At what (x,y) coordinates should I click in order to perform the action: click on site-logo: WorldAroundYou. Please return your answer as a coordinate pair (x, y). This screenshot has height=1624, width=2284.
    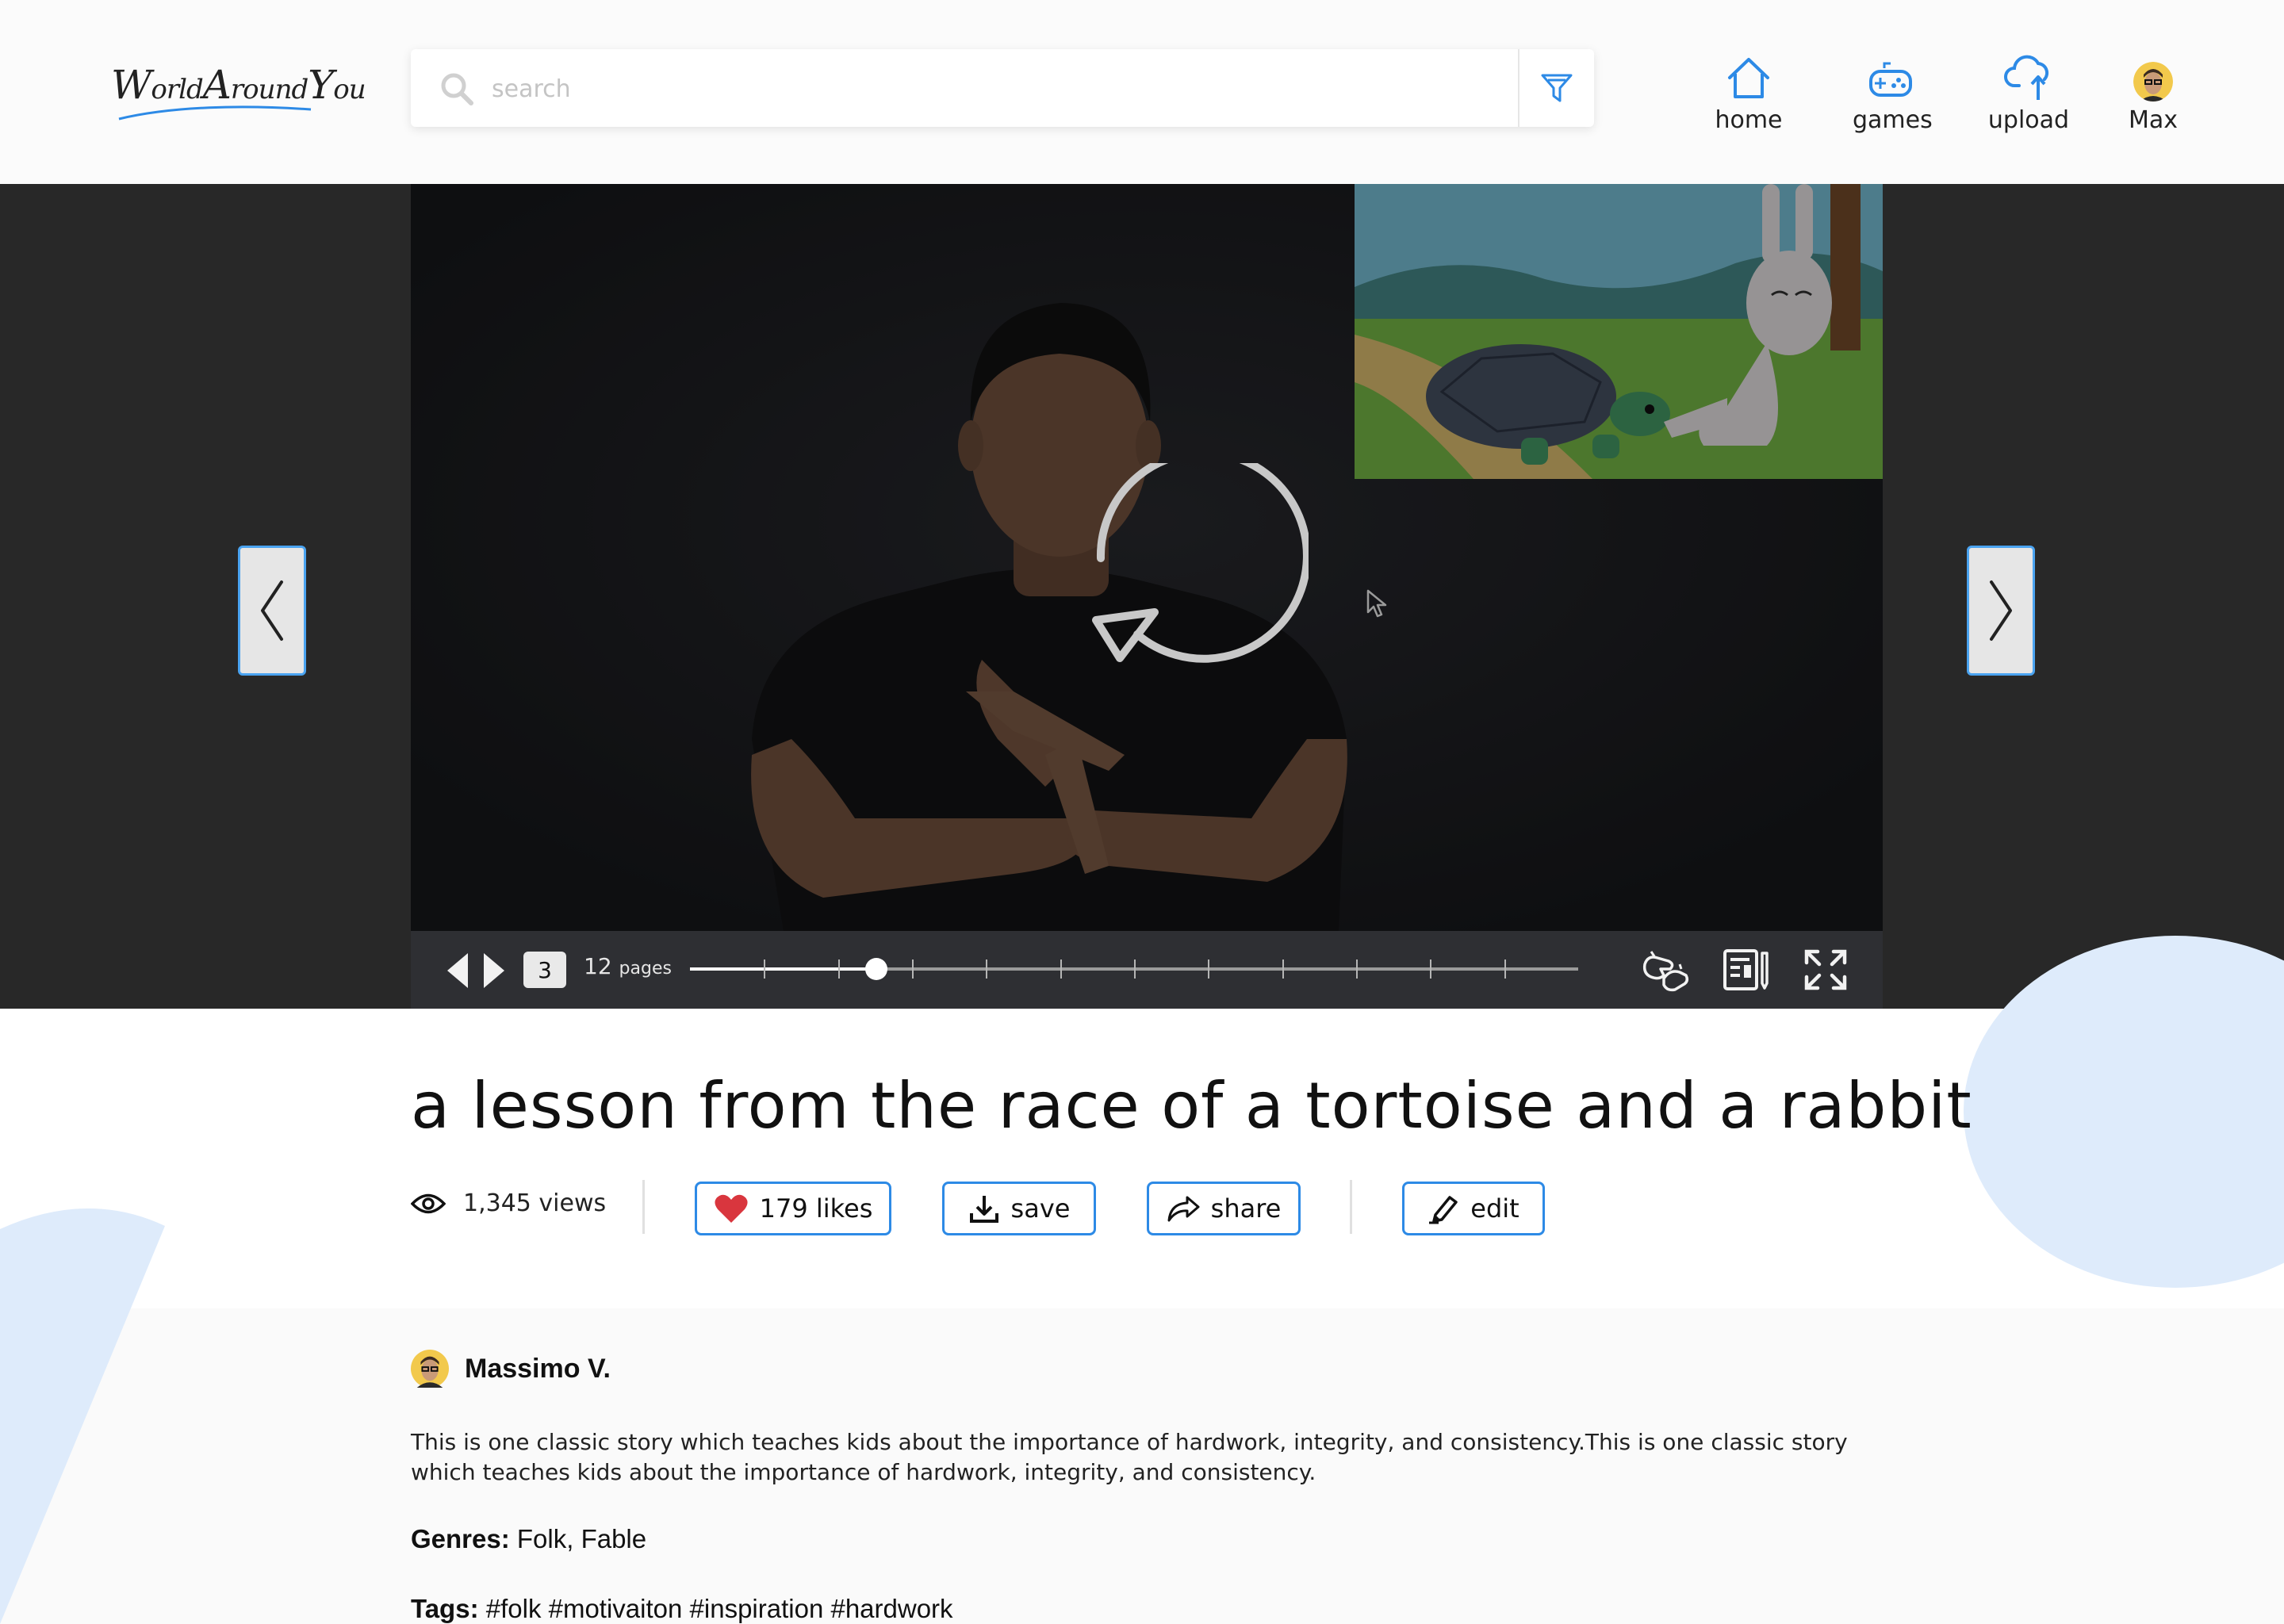
    Looking at the image, I should click on (238, 97).